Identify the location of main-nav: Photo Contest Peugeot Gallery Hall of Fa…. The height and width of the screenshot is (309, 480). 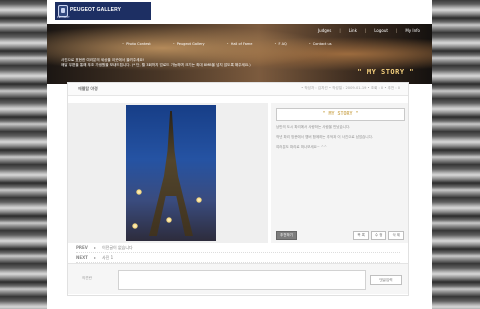
(227, 44).